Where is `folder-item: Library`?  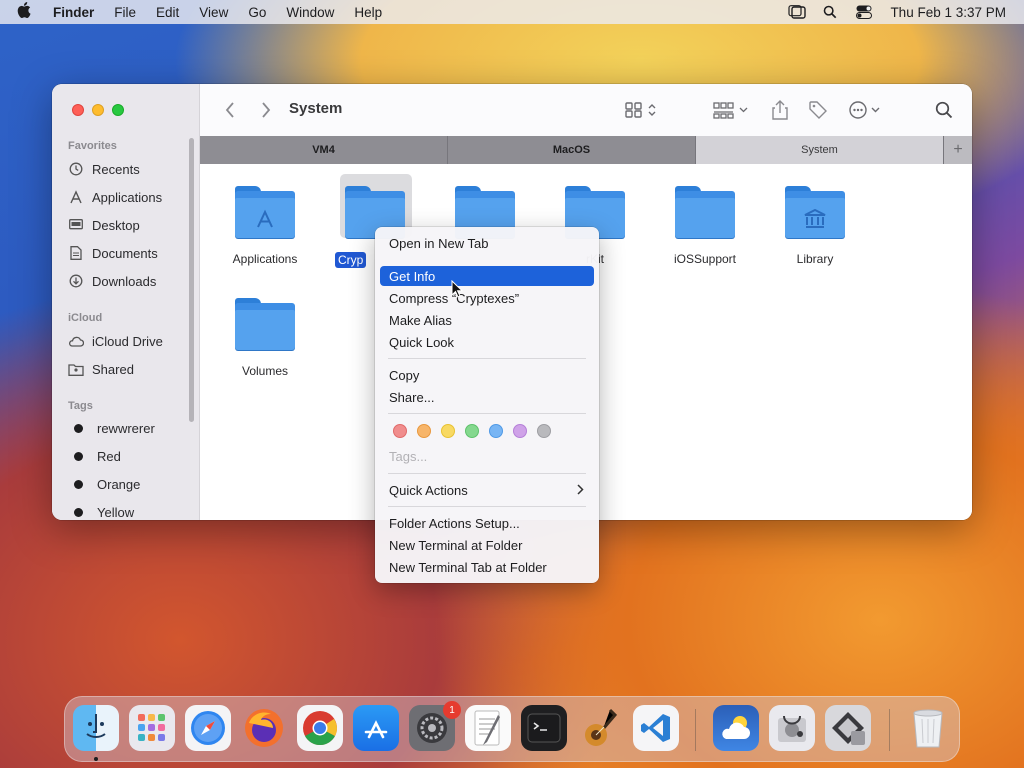
folder-item: Library is located at coordinates (815, 226).